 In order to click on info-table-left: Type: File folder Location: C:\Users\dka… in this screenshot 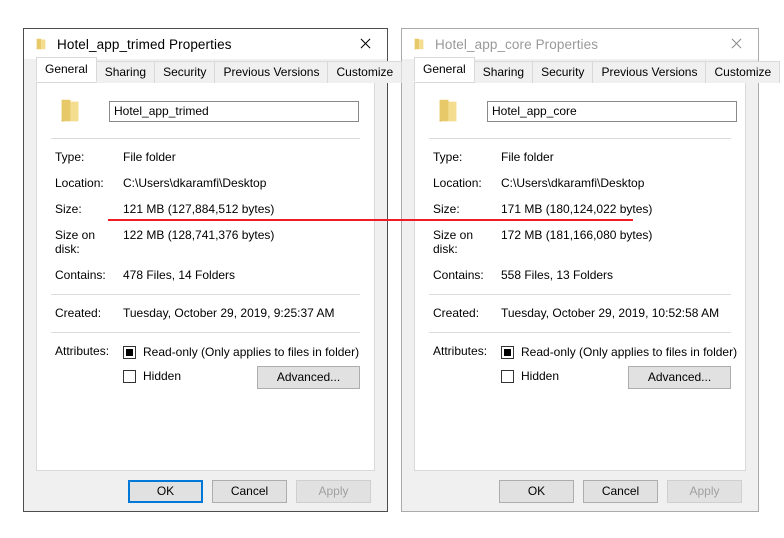, I will do `click(205, 210)`.